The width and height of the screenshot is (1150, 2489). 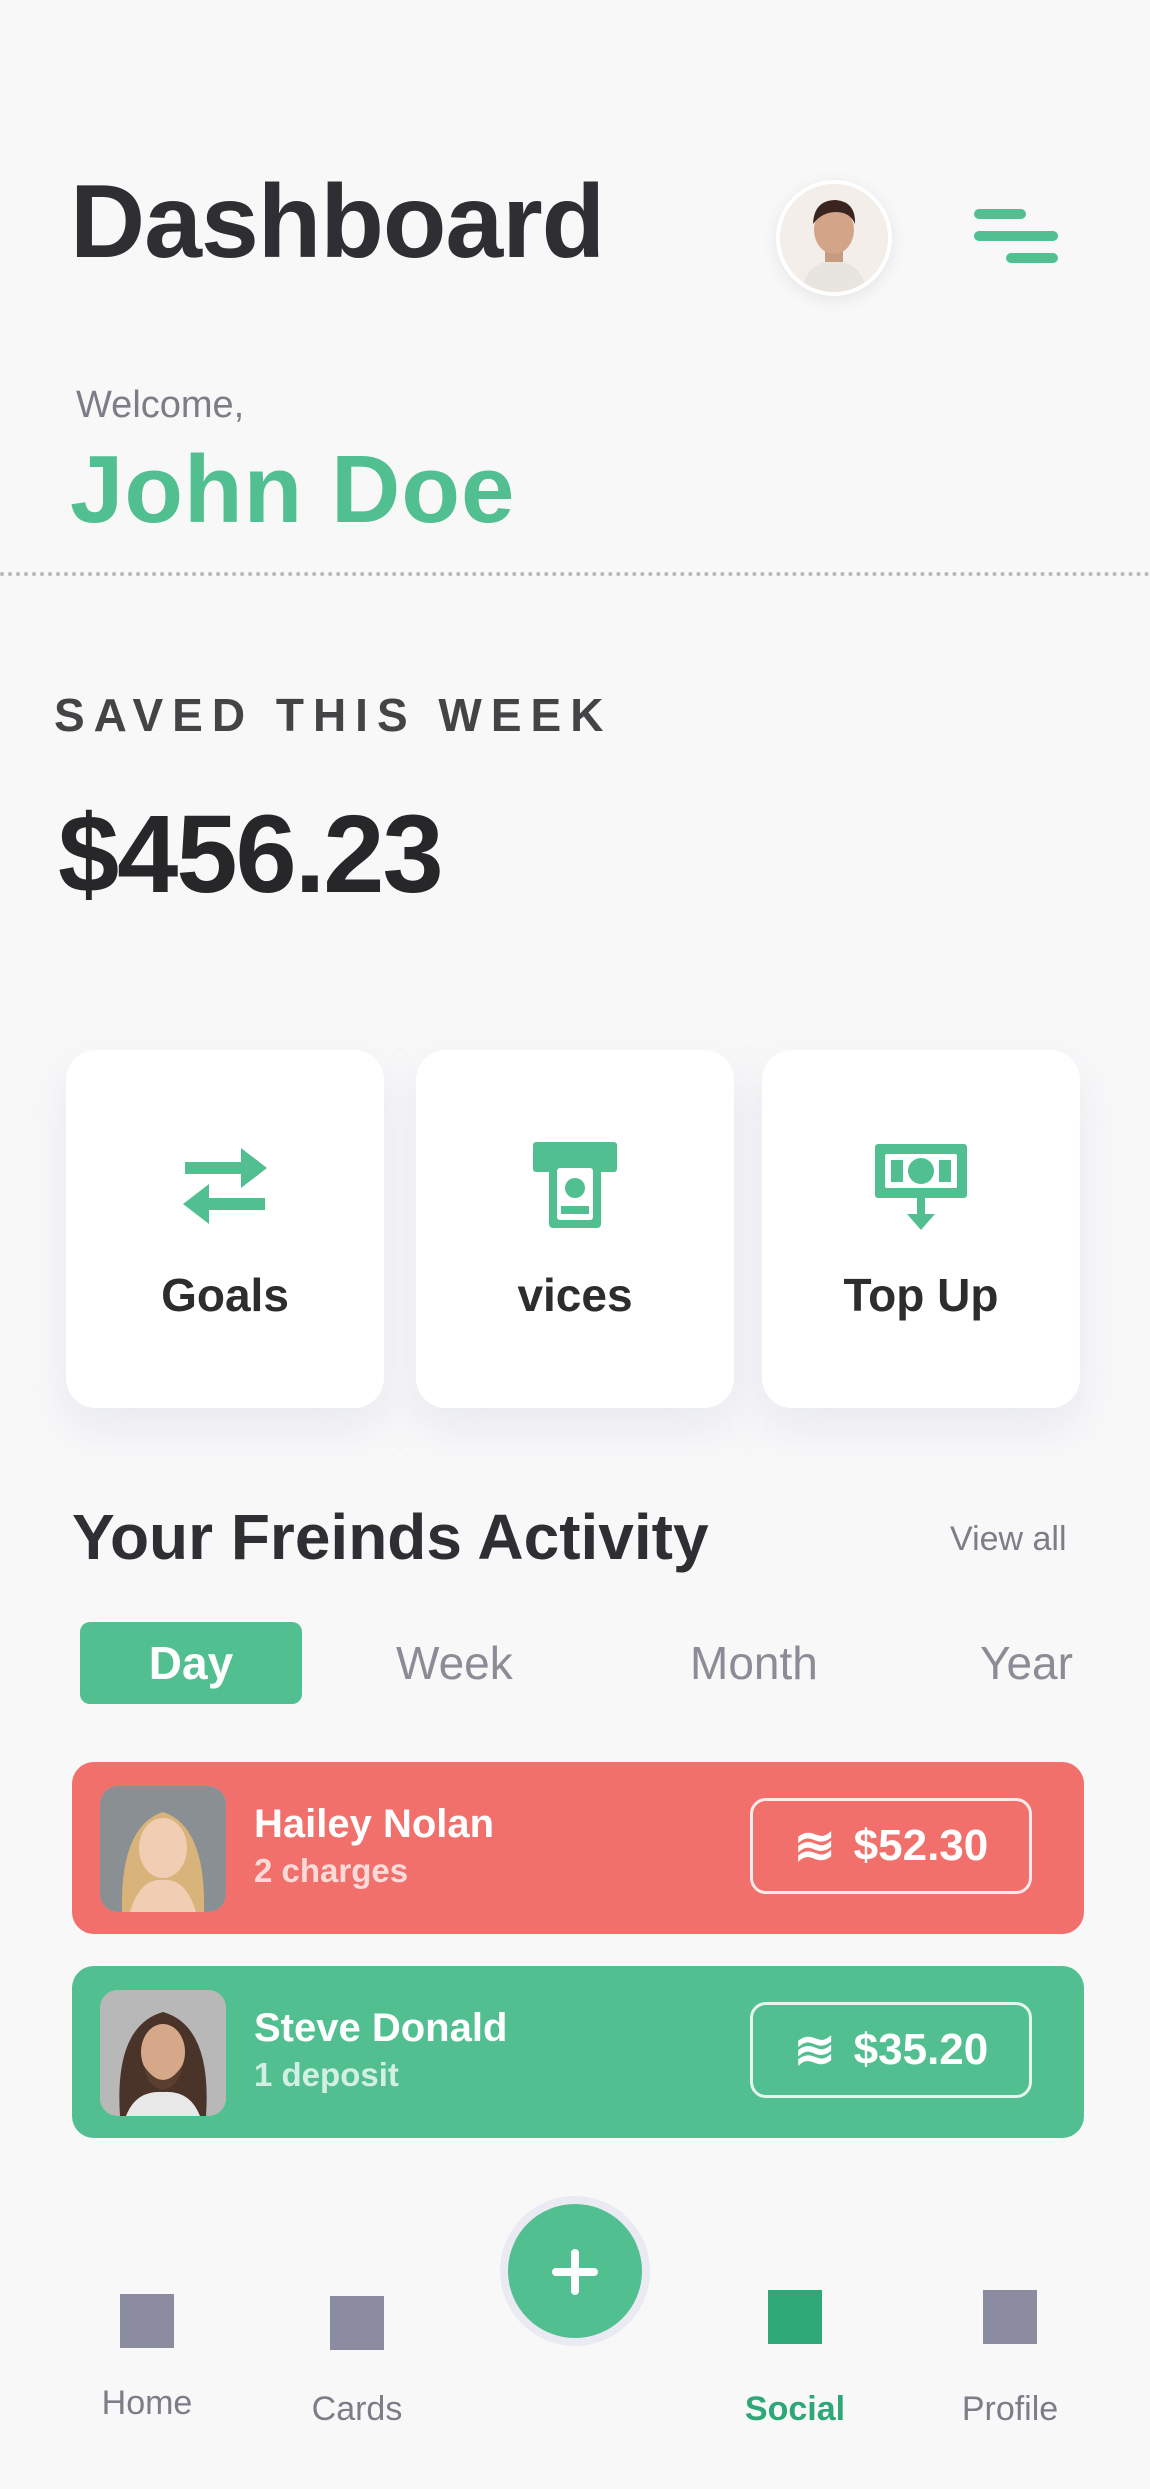 I want to click on section-title: Your Freinds Activity, so click(x=390, y=1537).